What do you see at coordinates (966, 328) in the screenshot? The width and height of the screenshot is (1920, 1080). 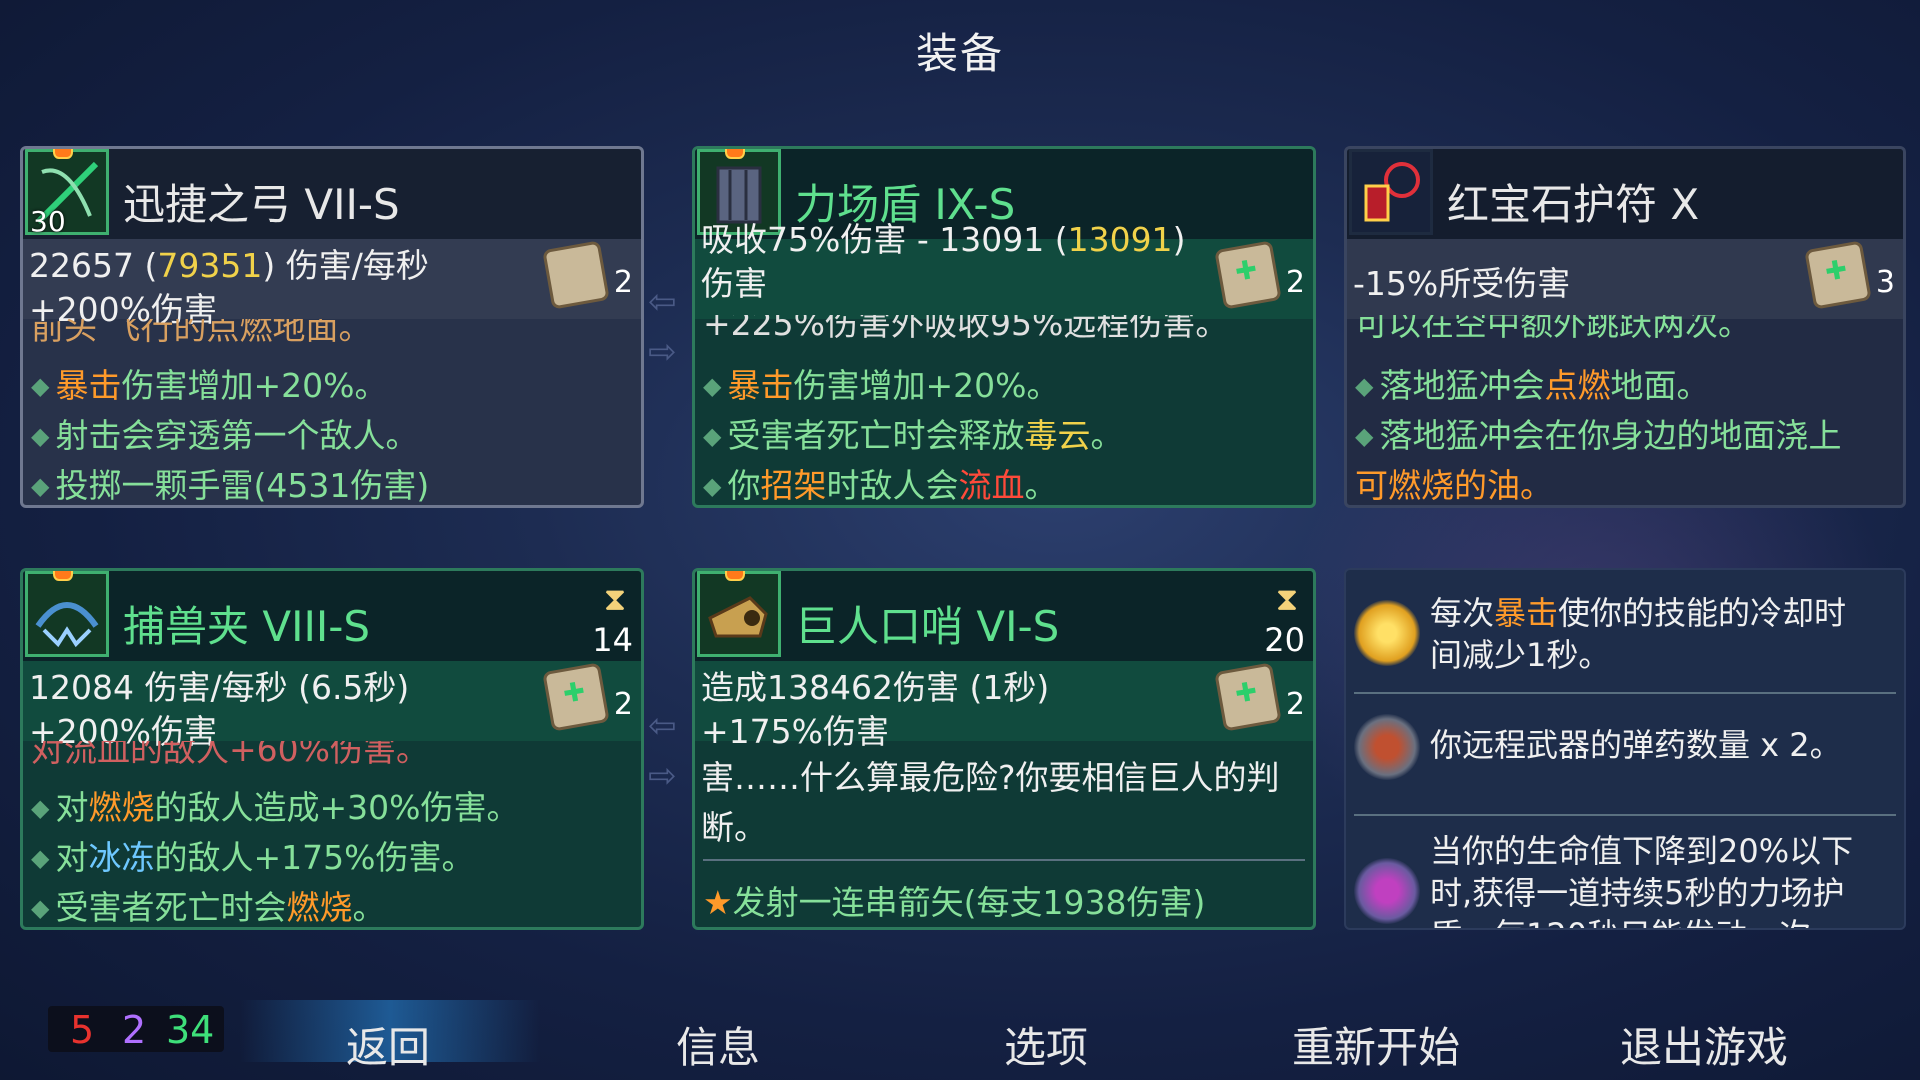 I see `clipped-text: +225%伤害外吸收95%远程伤害。` at bounding box center [966, 328].